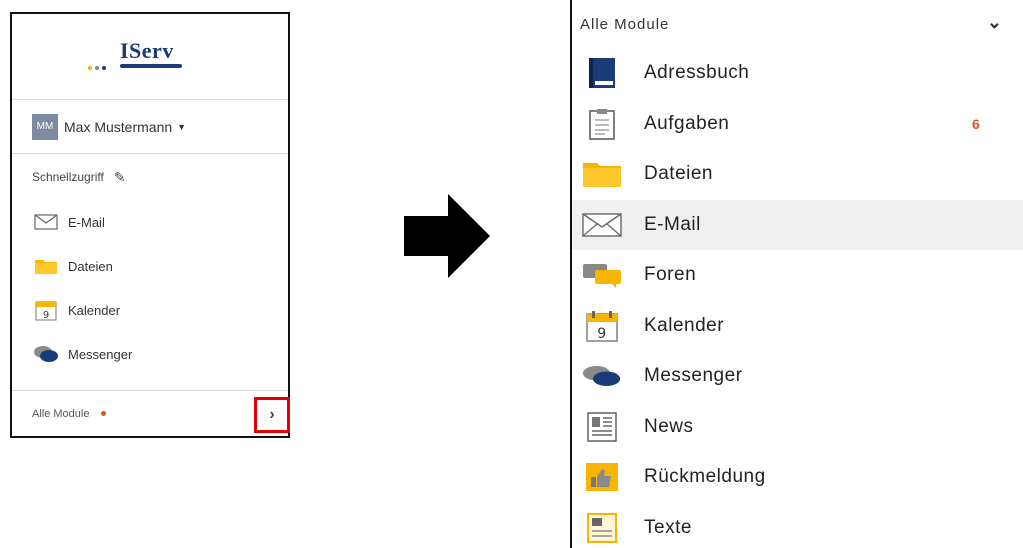 This screenshot has height=548, width=1023. I want to click on module-item-texts: Texte, so click(797, 525).